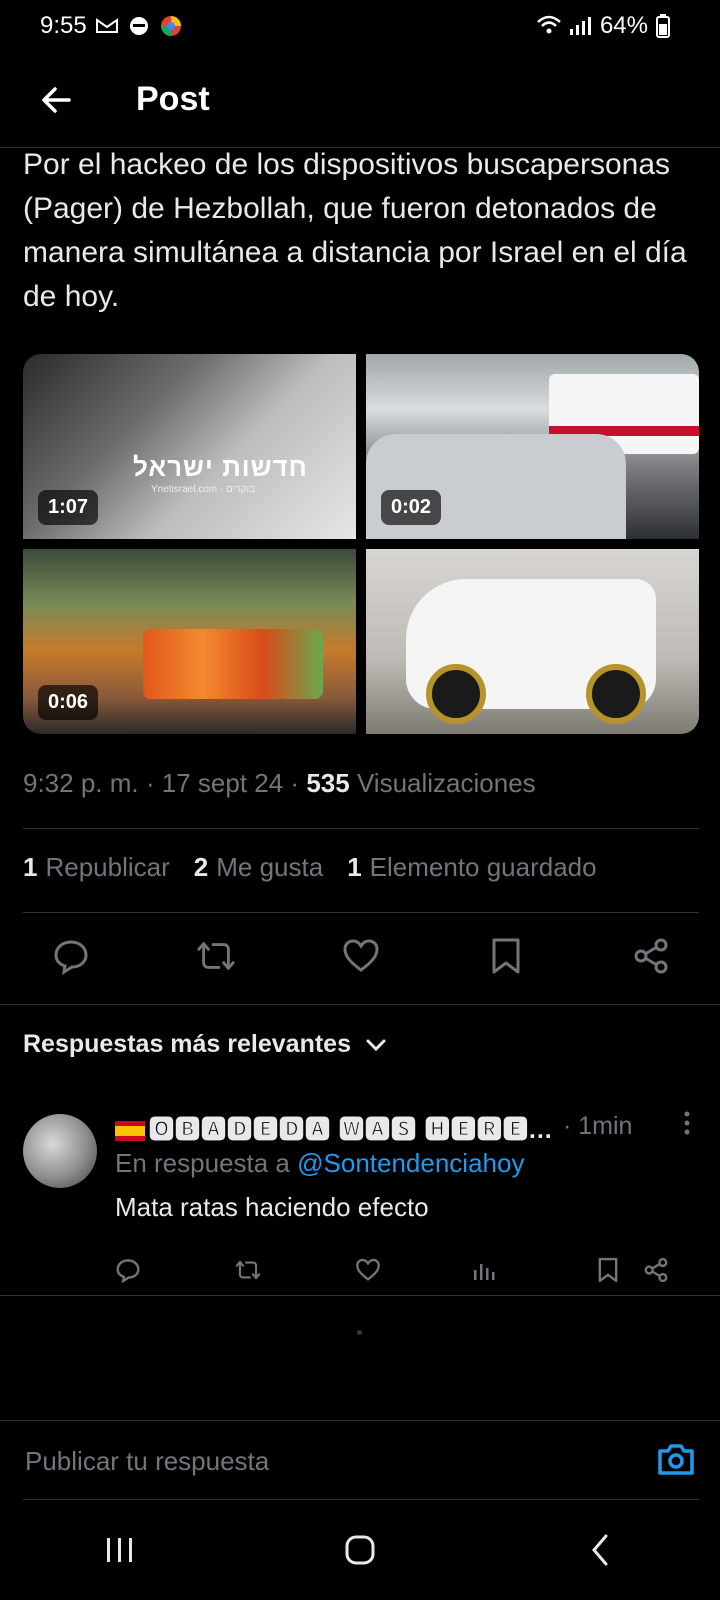 This screenshot has width=720, height=1600. What do you see at coordinates (410, 1163) in the screenshot?
I see `mentioned-handle-link: @Sontendenciahoy` at bounding box center [410, 1163].